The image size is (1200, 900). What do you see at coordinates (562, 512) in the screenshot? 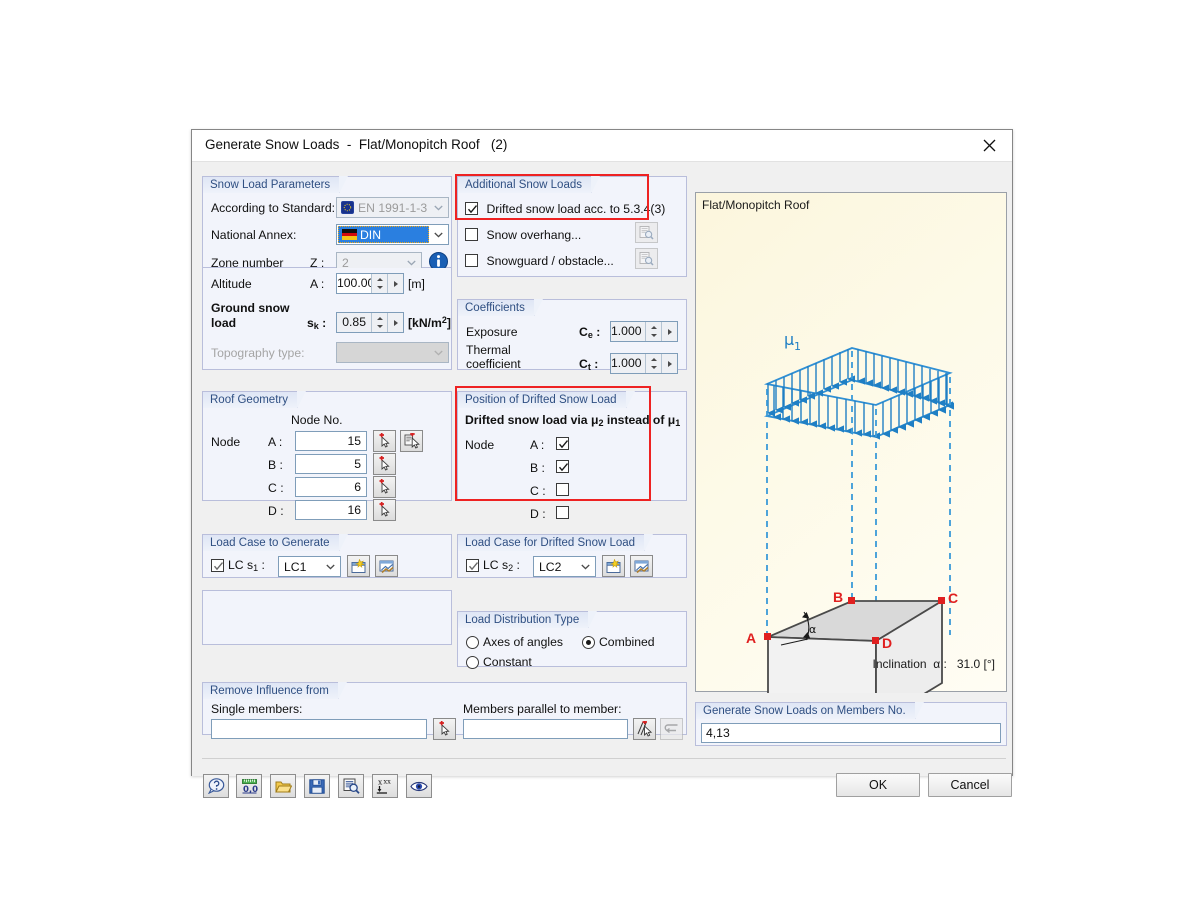
I see `drifted-node-checkbox-d` at bounding box center [562, 512].